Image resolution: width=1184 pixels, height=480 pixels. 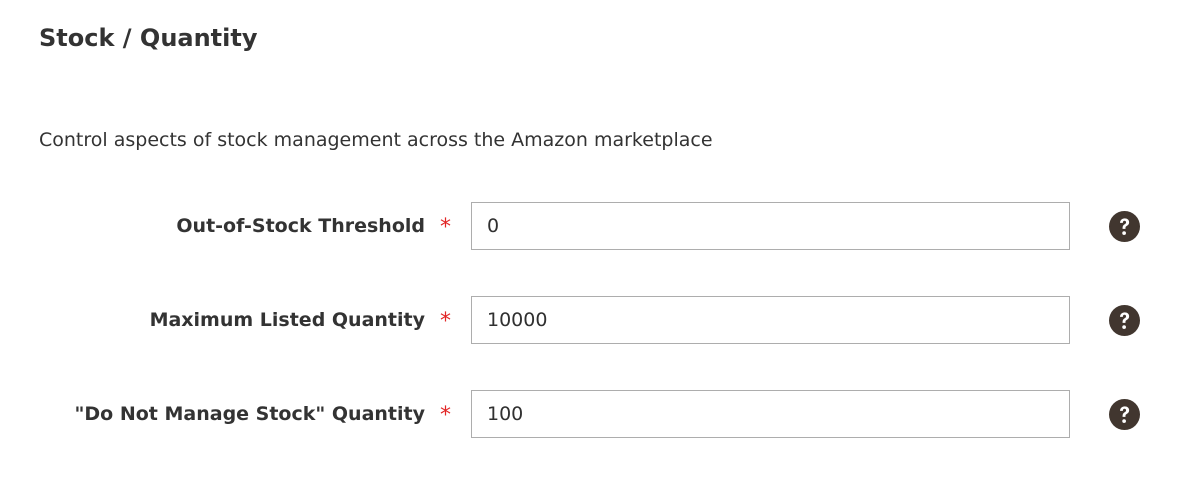 What do you see at coordinates (287, 320) in the screenshot?
I see `maximum-listed-quantity-label: Maximum Listed Quantity` at bounding box center [287, 320].